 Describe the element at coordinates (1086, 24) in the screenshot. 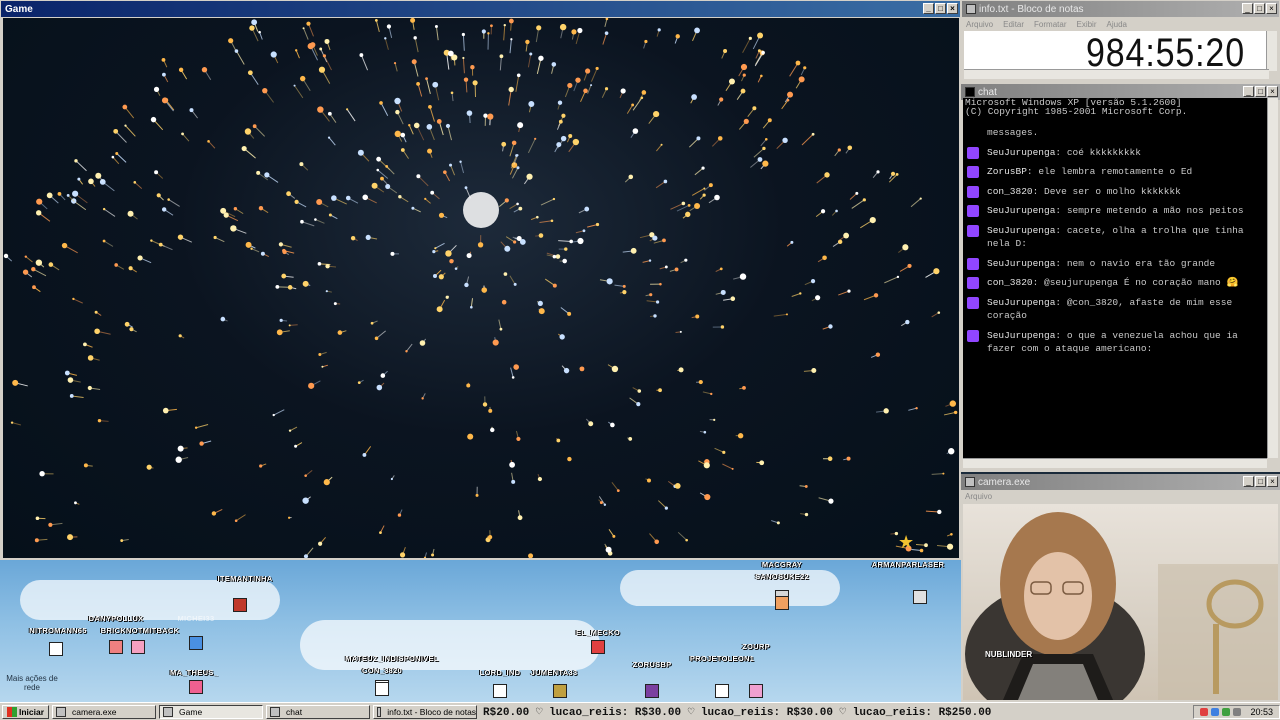

I see `menu-exibir: Exibir` at that location.